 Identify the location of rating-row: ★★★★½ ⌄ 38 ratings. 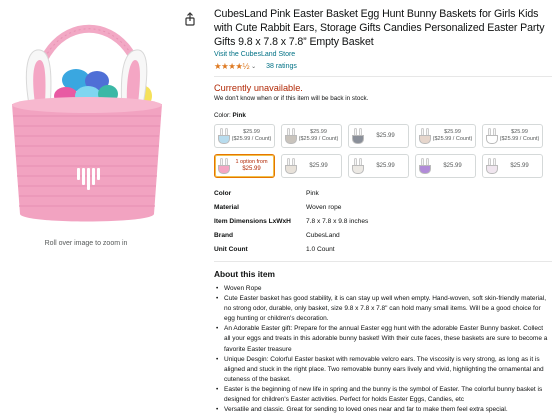
(383, 66).